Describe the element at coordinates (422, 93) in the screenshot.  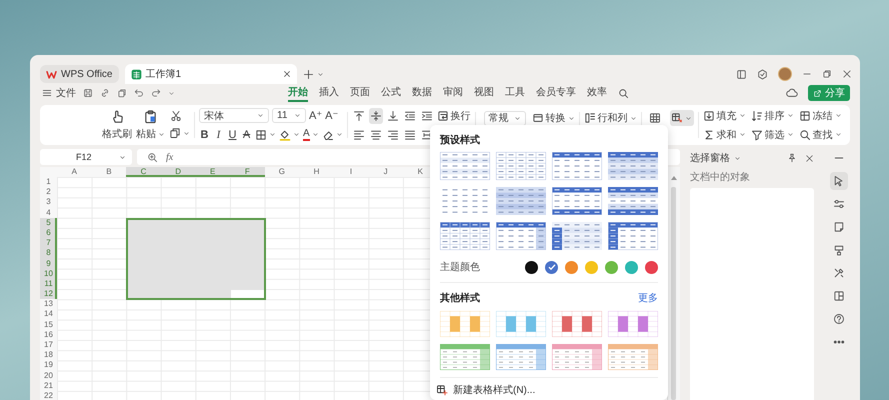
I see `ribbon-tab: 数据` at that location.